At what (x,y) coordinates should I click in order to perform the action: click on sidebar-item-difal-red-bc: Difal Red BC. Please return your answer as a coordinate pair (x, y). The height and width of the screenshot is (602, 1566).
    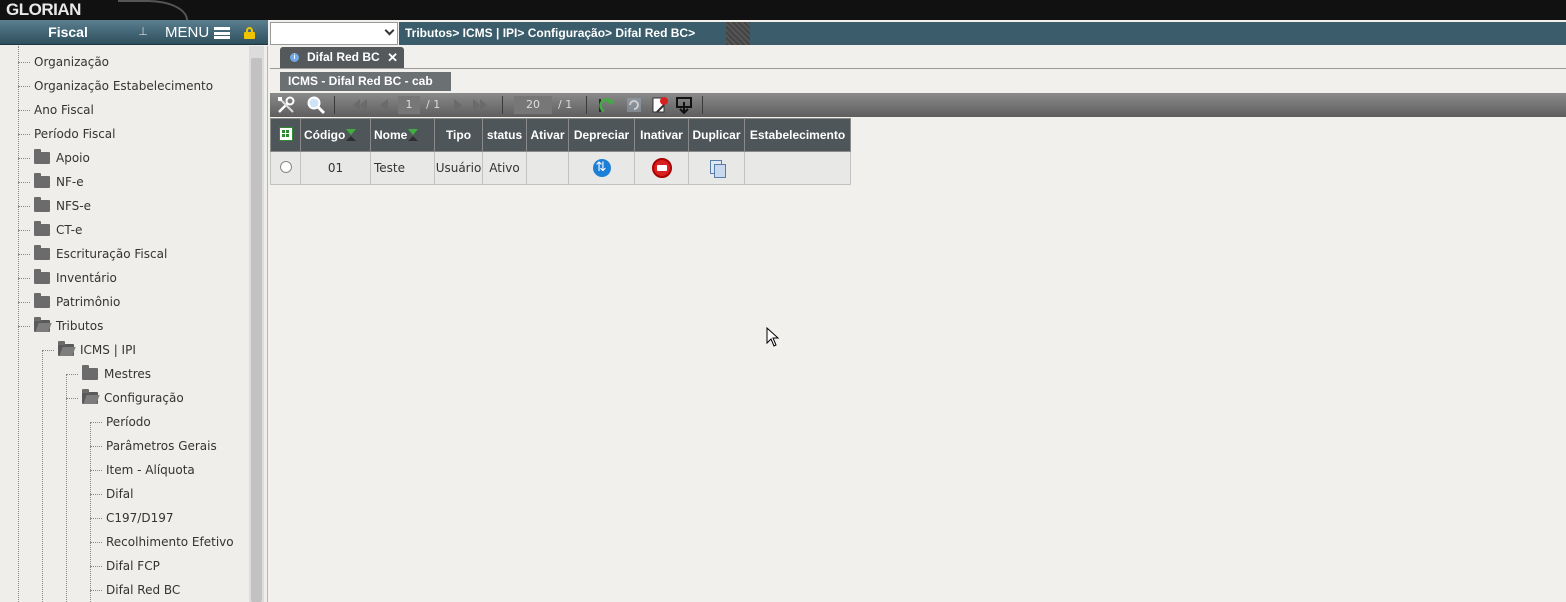
    Looking at the image, I should click on (176, 590).